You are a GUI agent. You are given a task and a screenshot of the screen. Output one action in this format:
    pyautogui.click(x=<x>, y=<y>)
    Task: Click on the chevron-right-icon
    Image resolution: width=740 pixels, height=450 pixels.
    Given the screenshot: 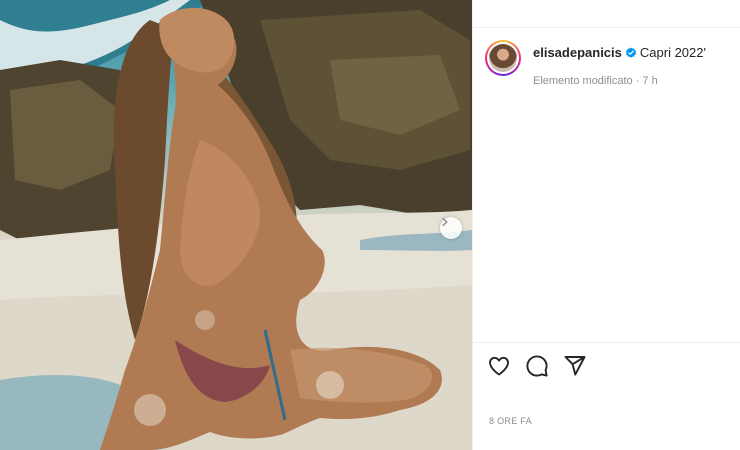 What is the action you would take?
    pyautogui.click(x=445, y=222)
    